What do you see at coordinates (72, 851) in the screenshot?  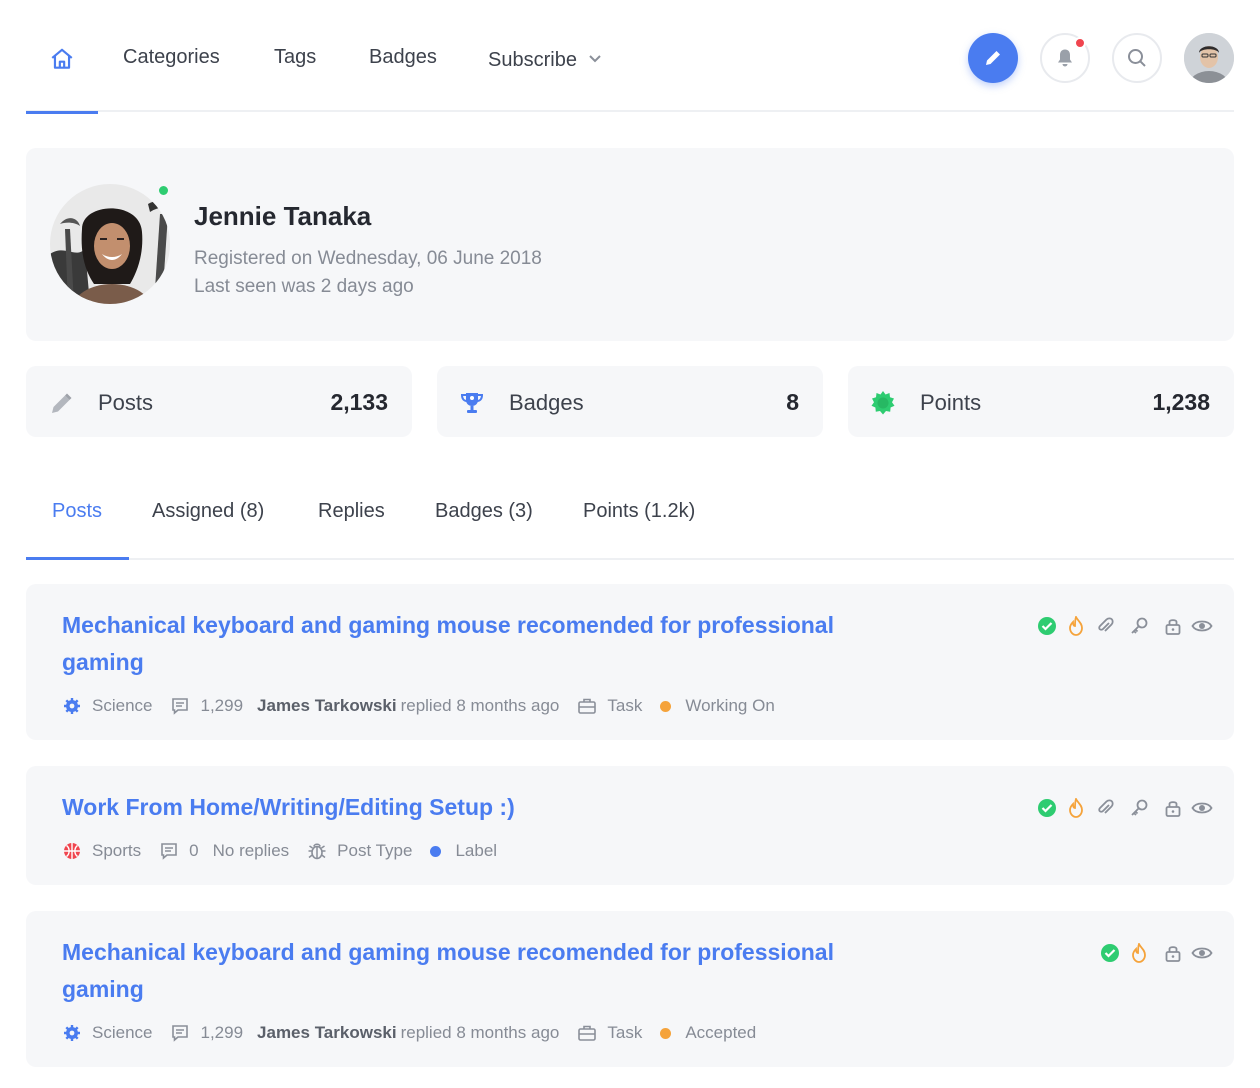 I see `basketball-icon` at bounding box center [72, 851].